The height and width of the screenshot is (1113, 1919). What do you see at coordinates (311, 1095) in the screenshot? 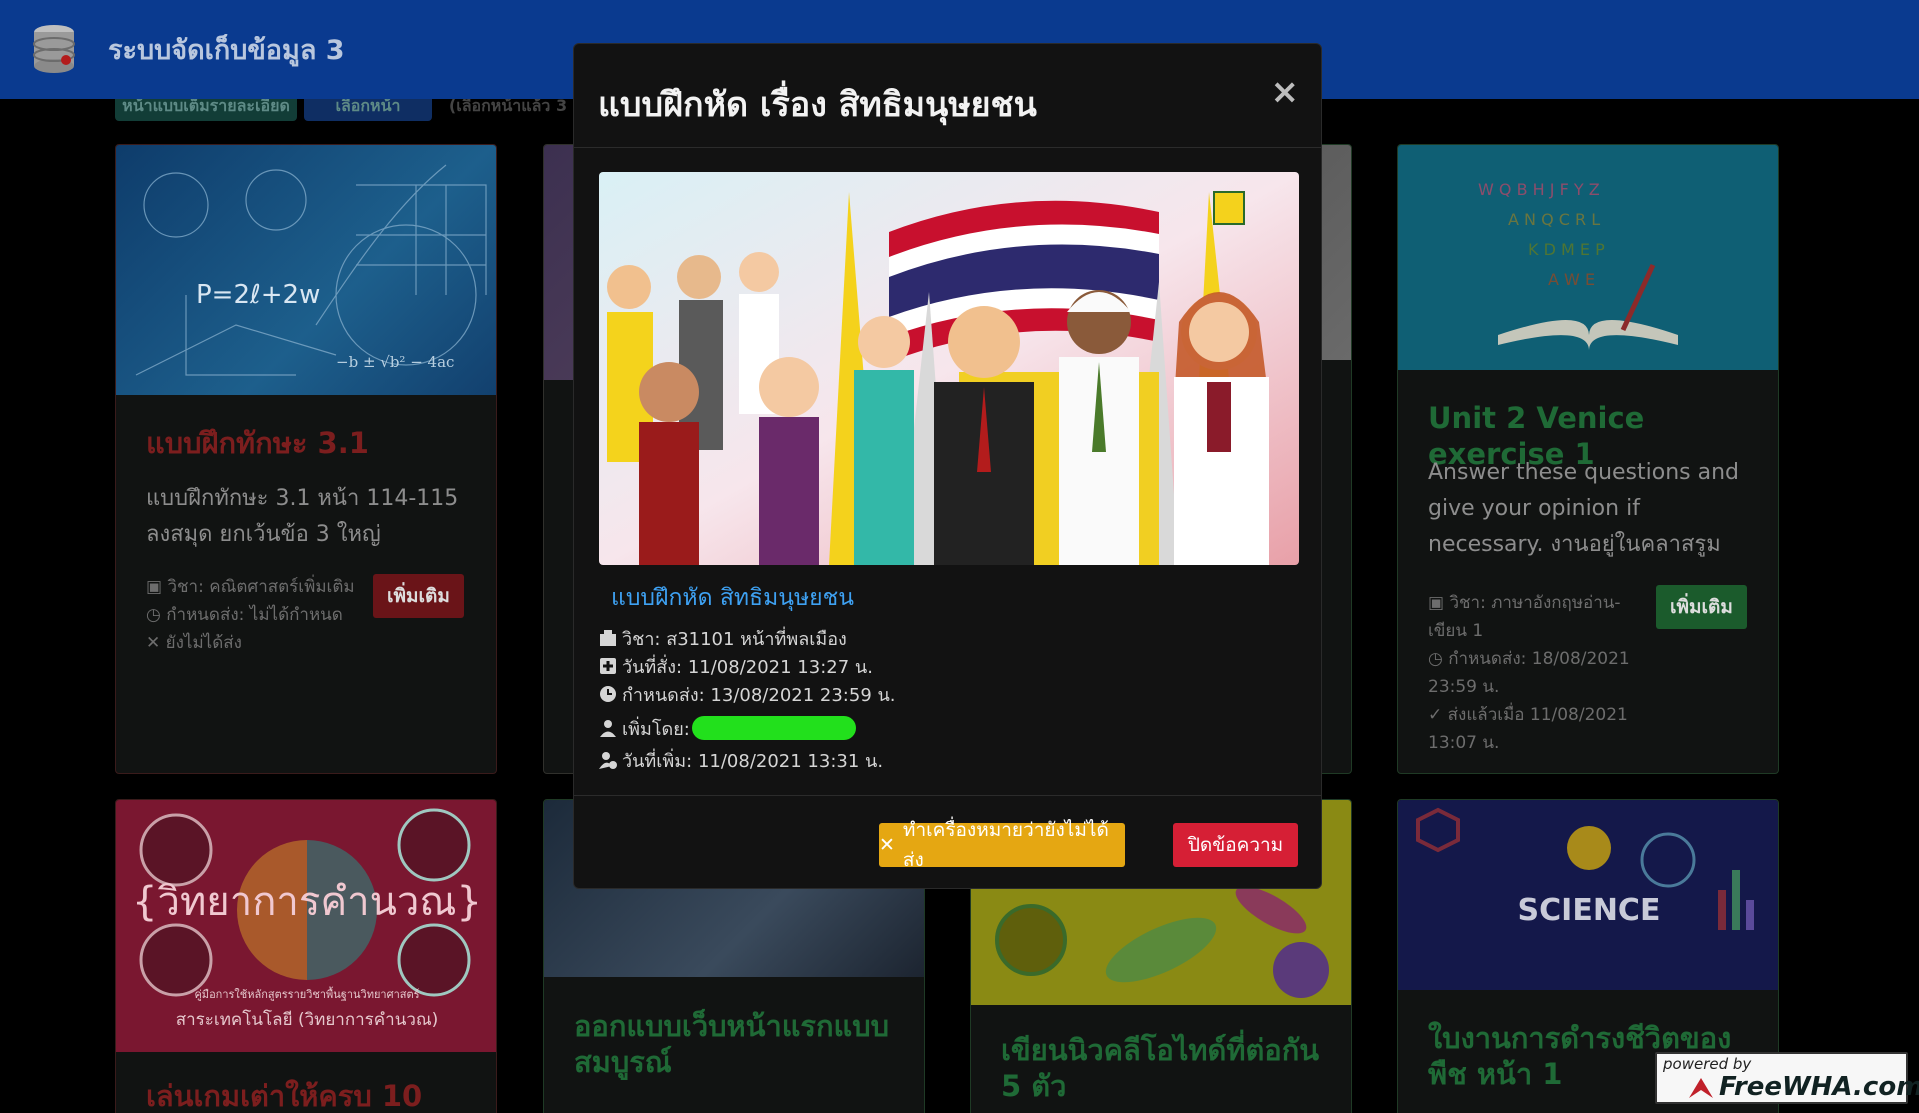
I see `card-title: เล่นเกมเต่าให้ครบ 10 ด่าน` at bounding box center [311, 1095].